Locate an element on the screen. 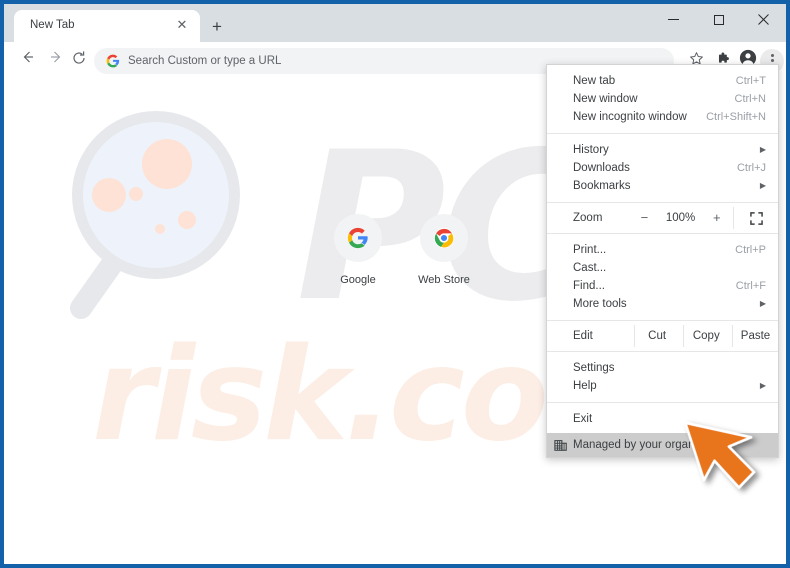 The height and width of the screenshot is (568, 790). menu-item-label: Exit is located at coordinates (583, 419).